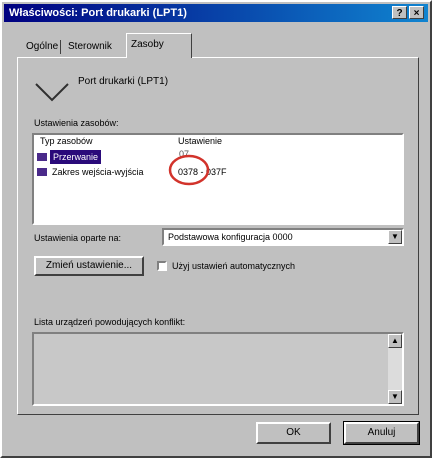 This screenshot has height=458, width=432. Describe the element at coordinates (230, 237) in the screenshot. I see `settings-based-value: Podstawowa konfiguracja 0000` at that location.